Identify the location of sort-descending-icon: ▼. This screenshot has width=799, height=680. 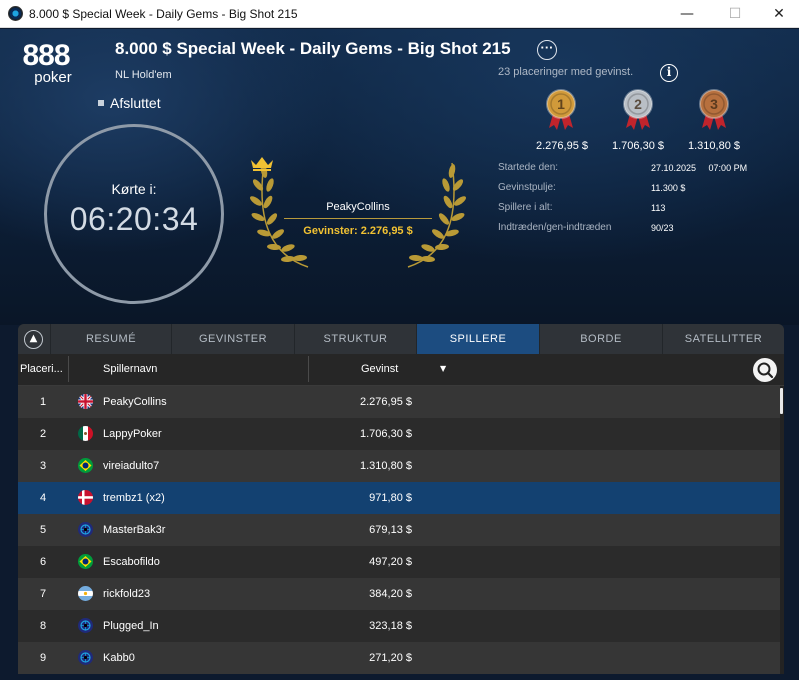
(443, 368).